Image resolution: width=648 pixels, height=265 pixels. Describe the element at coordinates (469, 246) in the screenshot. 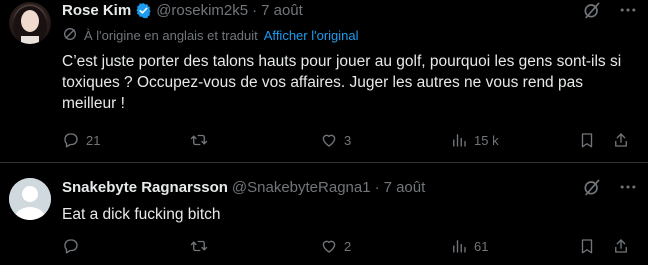

I see `views-button: 61` at that location.